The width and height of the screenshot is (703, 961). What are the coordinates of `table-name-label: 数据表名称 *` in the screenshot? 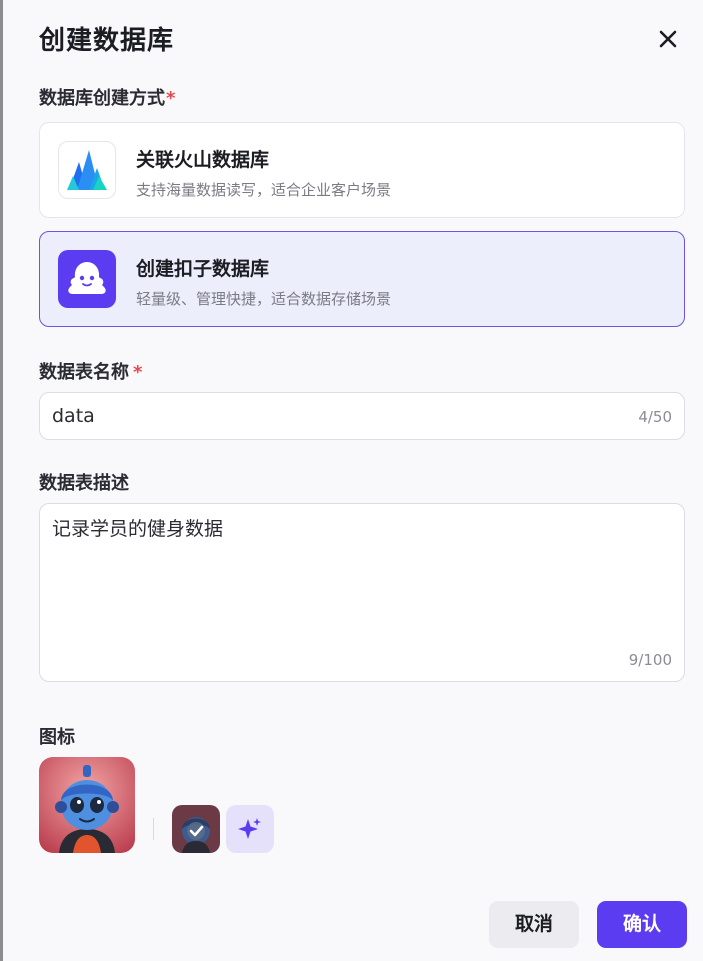 It's located at (91, 372).